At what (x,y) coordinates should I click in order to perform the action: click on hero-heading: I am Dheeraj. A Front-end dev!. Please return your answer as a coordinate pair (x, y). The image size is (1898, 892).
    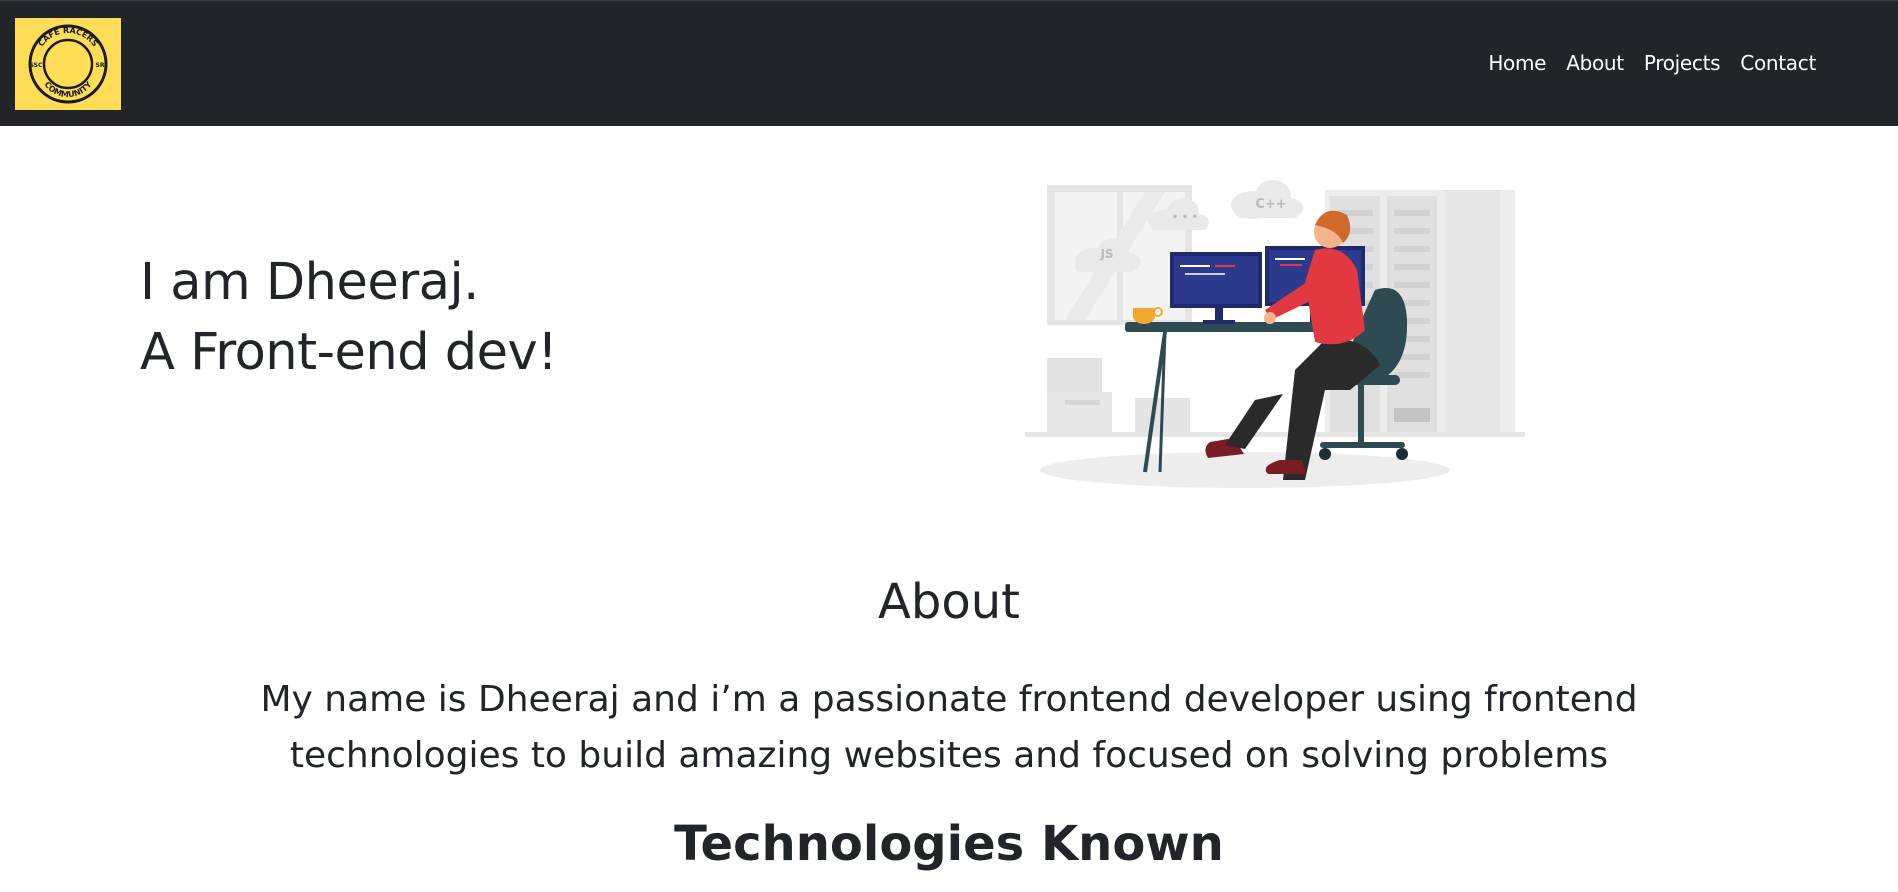
    Looking at the image, I should click on (349, 318).